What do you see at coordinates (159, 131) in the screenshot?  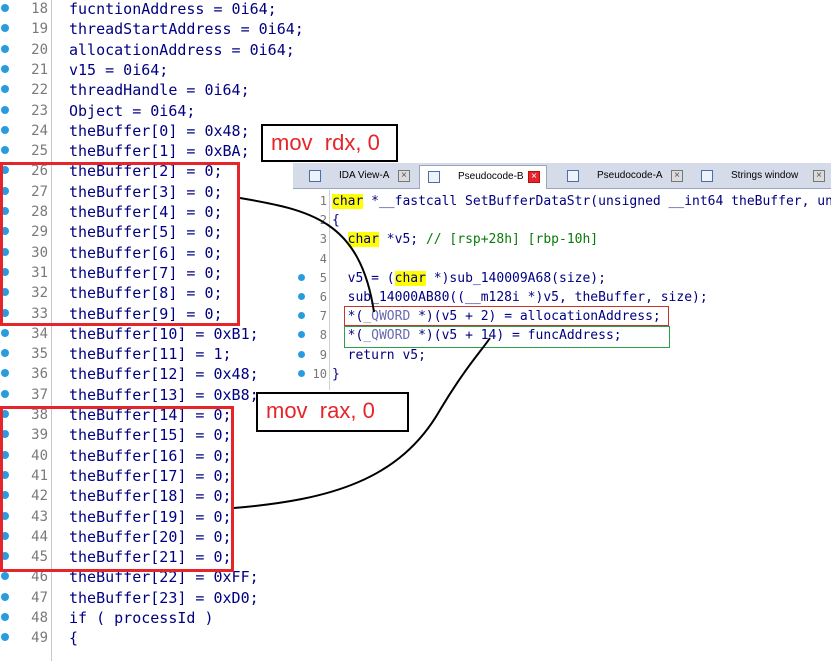 I see `code-text: theBuffer[0] = 0x48;` at bounding box center [159, 131].